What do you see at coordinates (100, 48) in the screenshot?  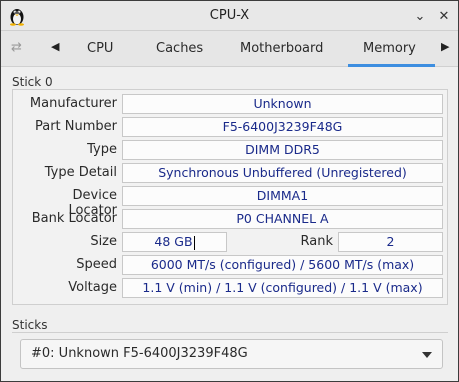 I see `tab-cpu: CPU` at bounding box center [100, 48].